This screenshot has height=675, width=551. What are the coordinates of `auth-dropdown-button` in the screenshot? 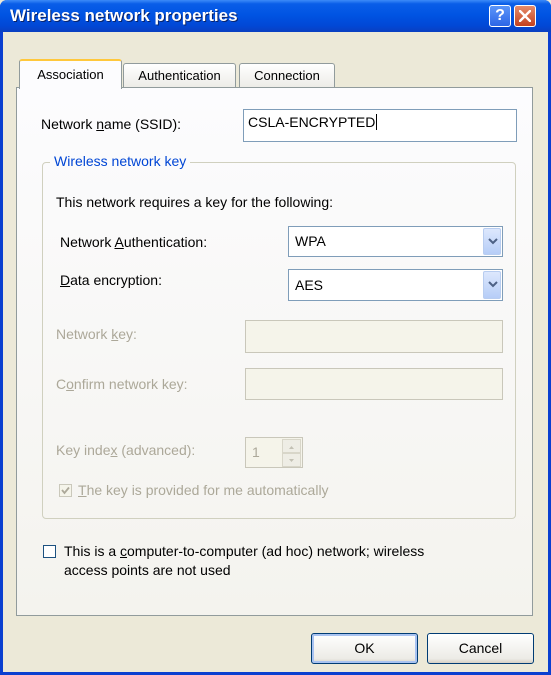 It's located at (492, 241).